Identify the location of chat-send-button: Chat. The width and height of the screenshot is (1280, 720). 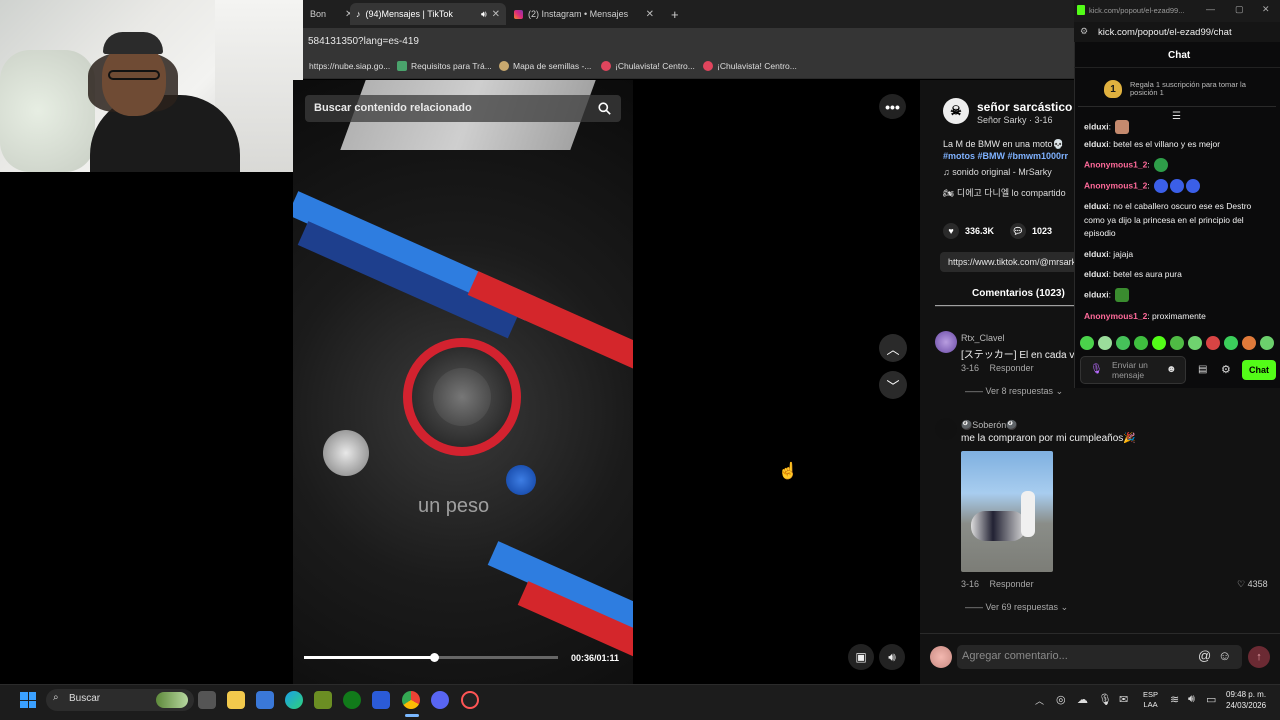
(1259, 370).